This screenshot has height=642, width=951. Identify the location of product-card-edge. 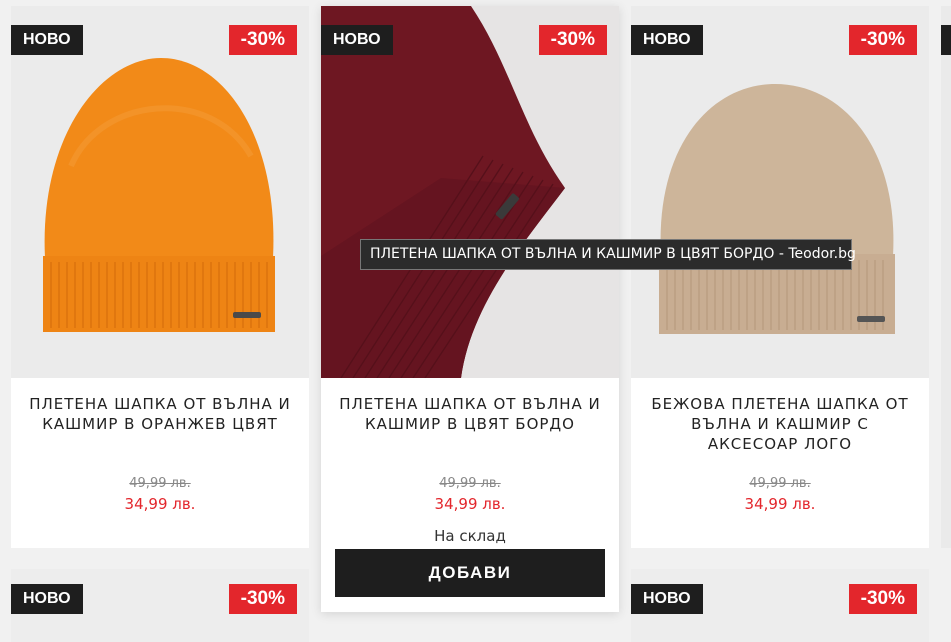
(946, 277).